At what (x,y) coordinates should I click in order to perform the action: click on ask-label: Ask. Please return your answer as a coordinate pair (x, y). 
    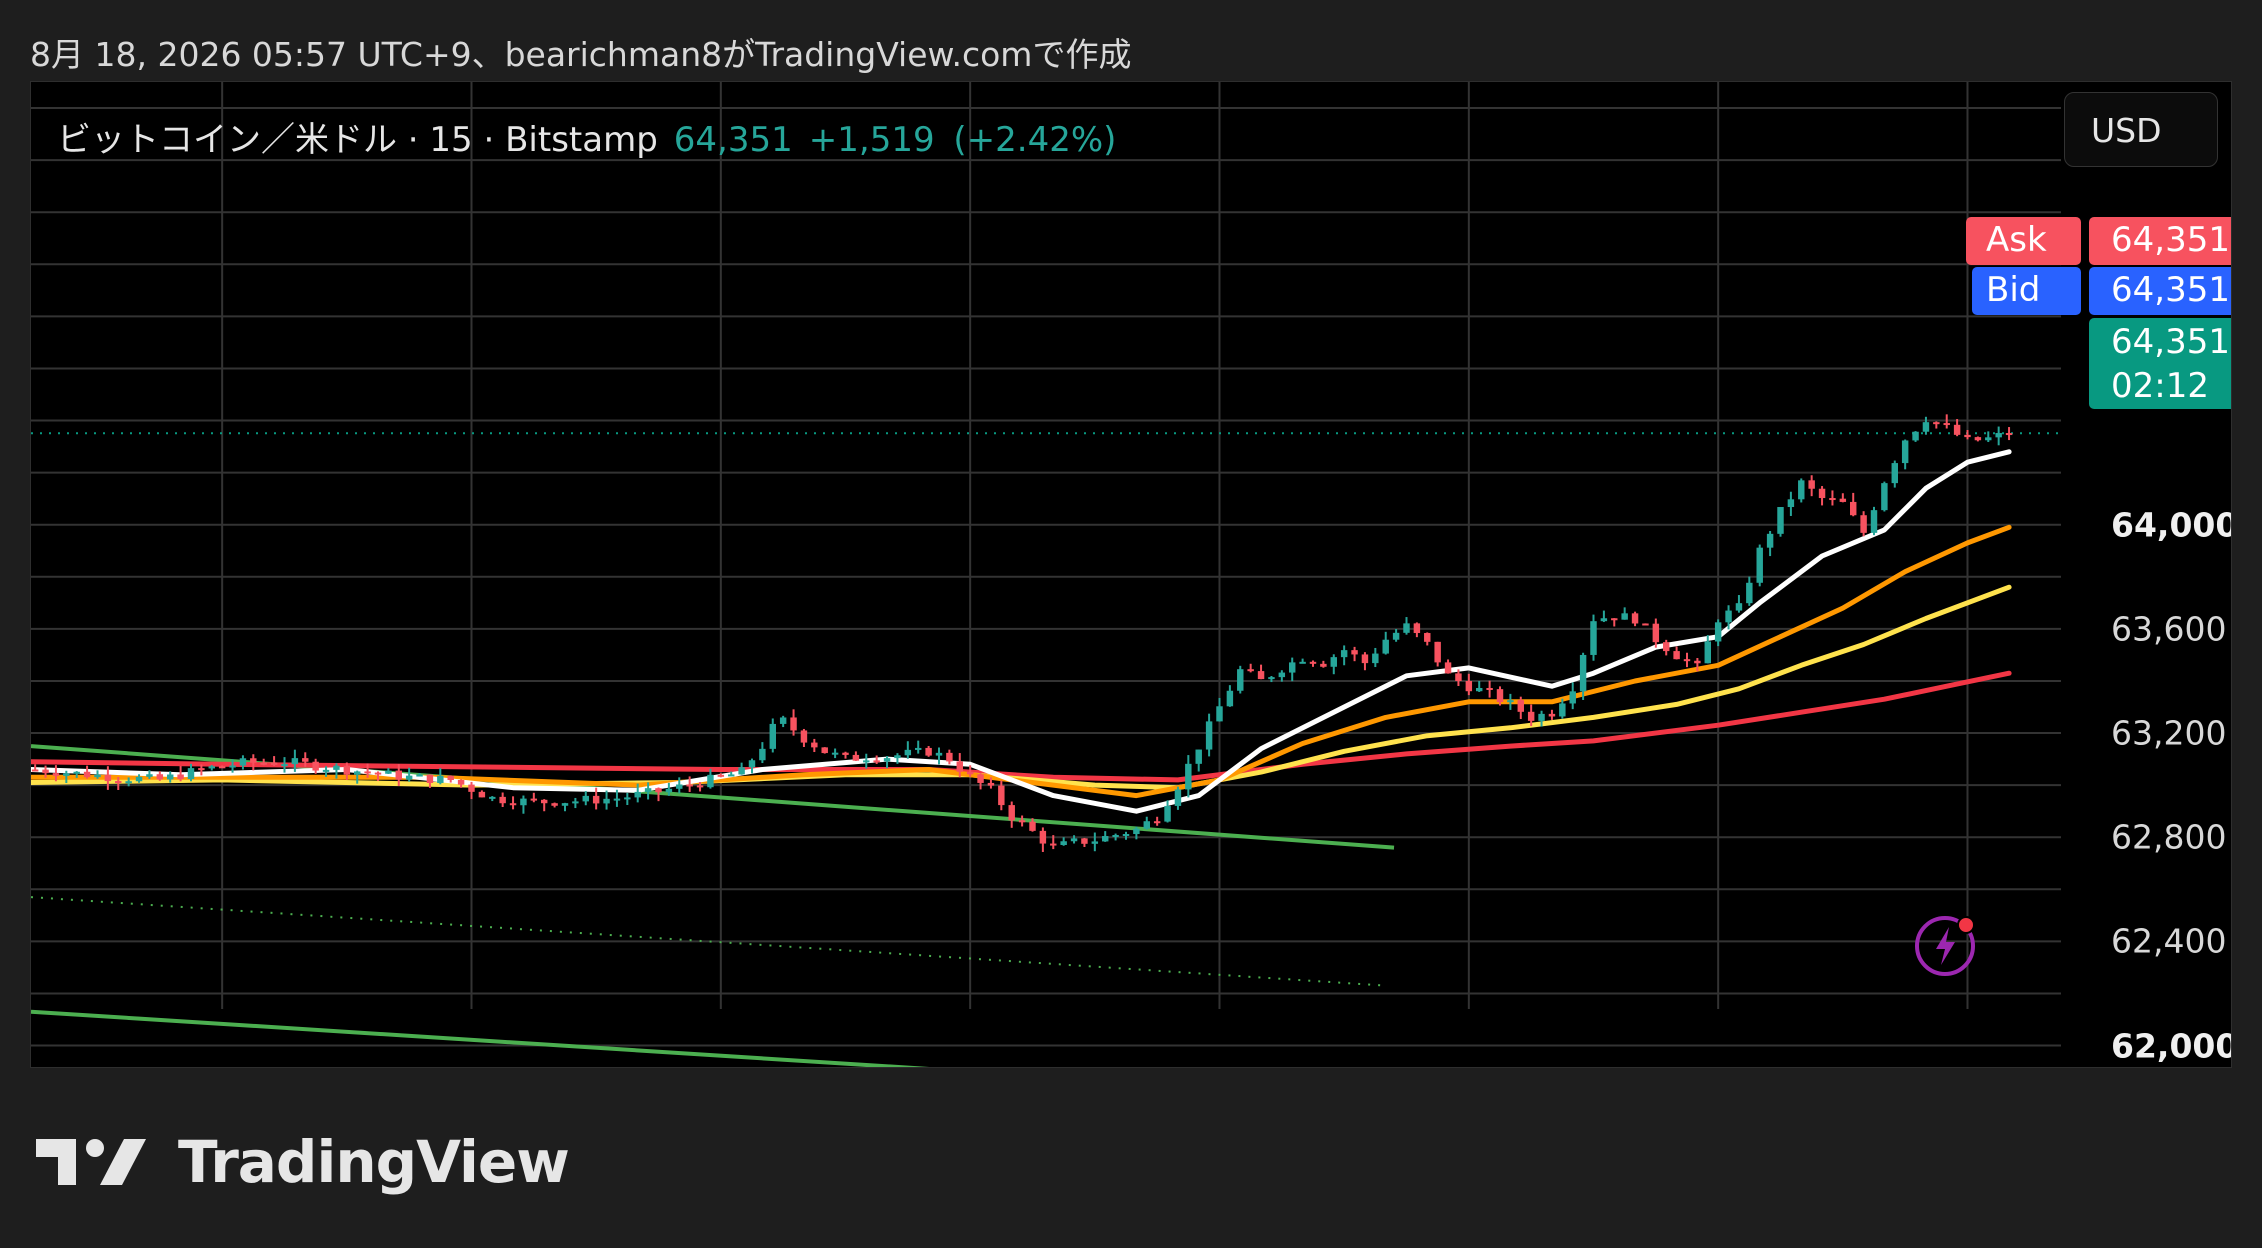
    Looking at the image, I should click on (2023, 241).